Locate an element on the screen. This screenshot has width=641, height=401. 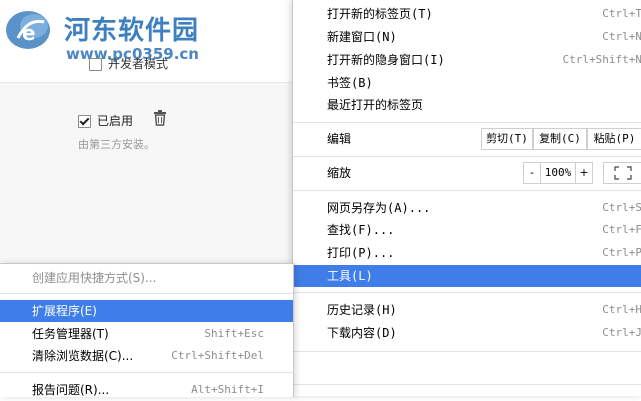
developer-mode-checkbox is located at coordinates (95, 64).